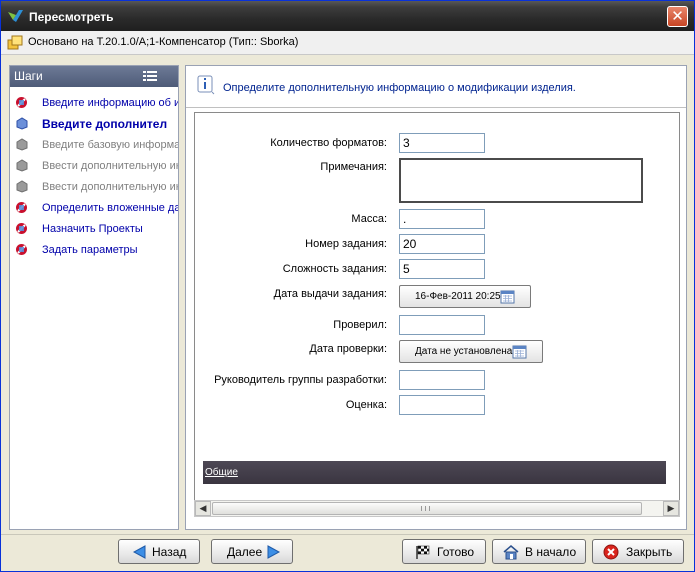 This screenshot has width=695, height=572. What do you see at coordinates (252, 551) in the screenshot?
I see `next-button: Далее` at bounding box center [252, 551].